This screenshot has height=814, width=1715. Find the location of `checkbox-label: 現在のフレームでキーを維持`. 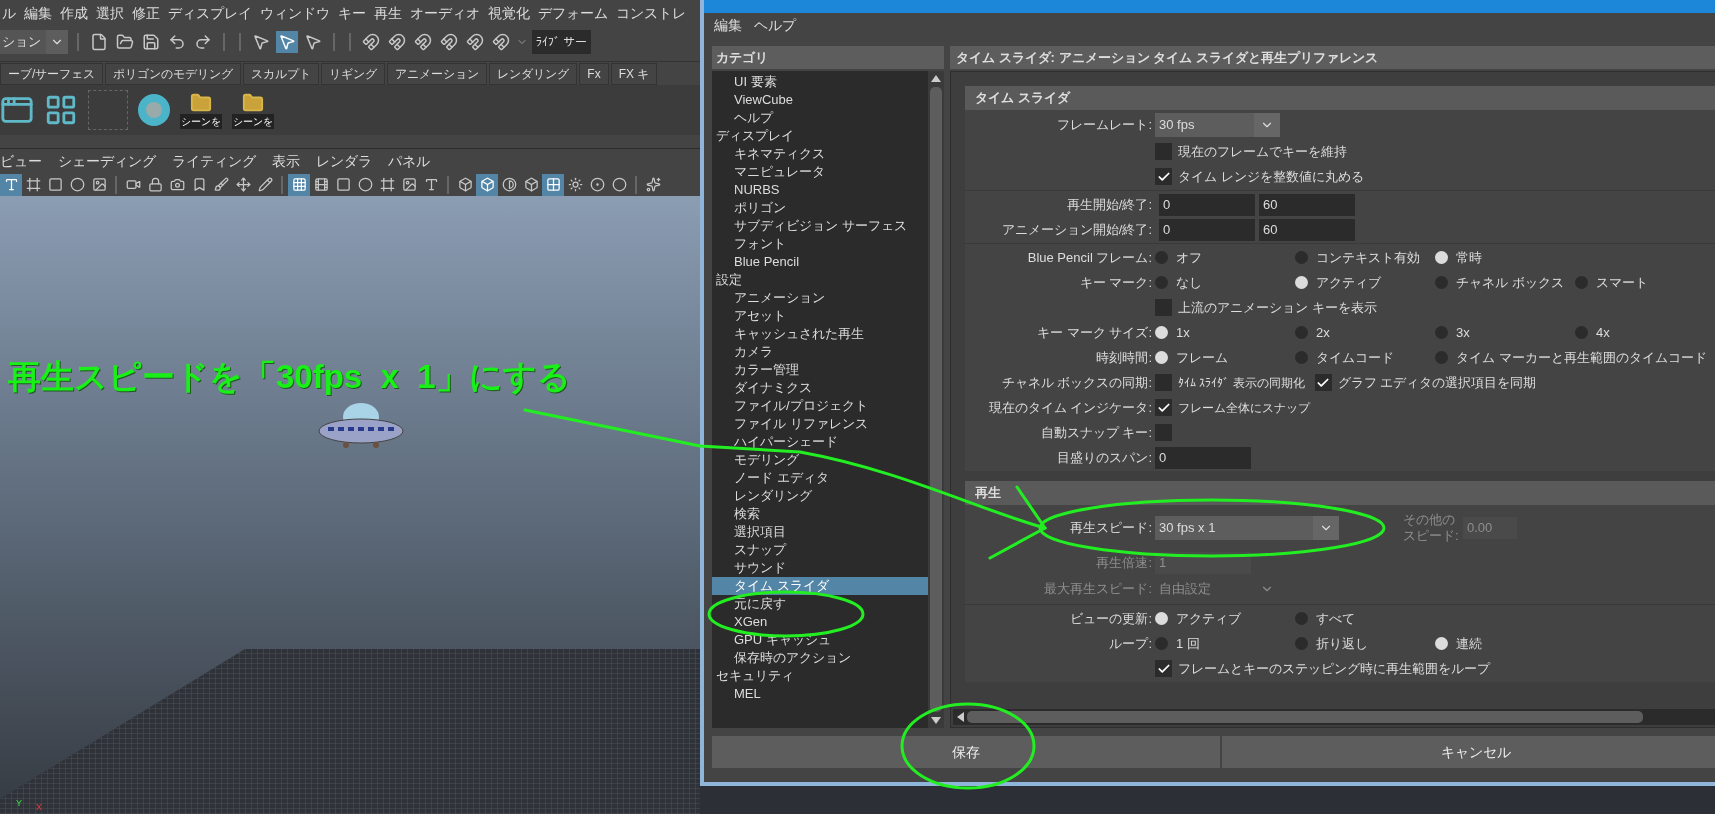

checkbox-label: 現在のフレームでキーを維持 is located at coordinates (1251, 151).